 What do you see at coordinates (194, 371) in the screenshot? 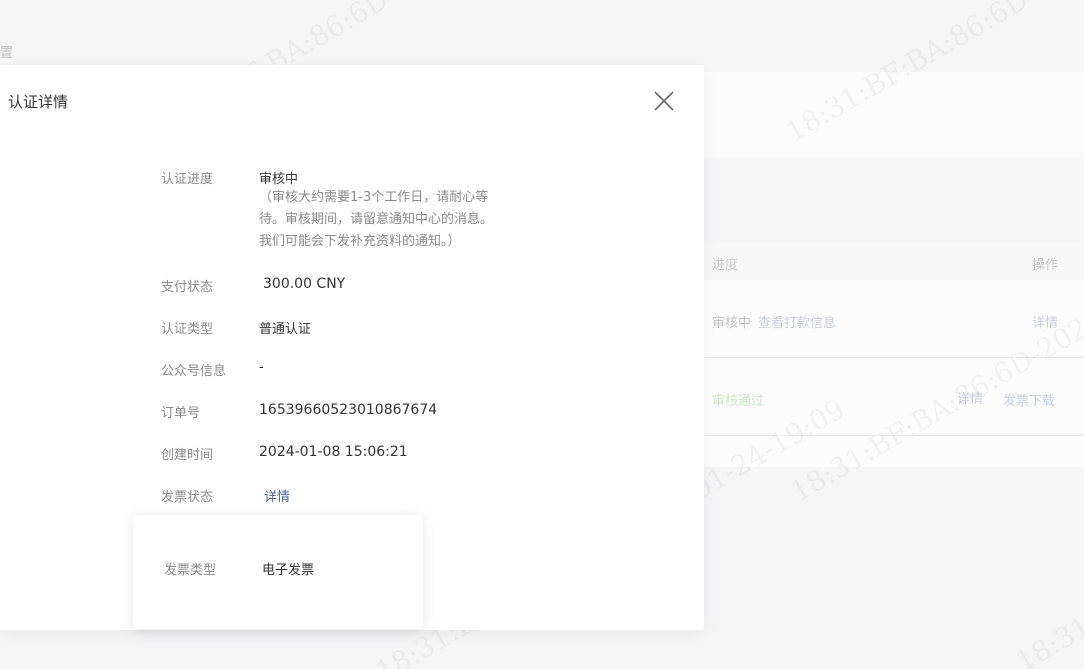
I see `label-official-account: 公众号信息` at bounding box center [194, 371].